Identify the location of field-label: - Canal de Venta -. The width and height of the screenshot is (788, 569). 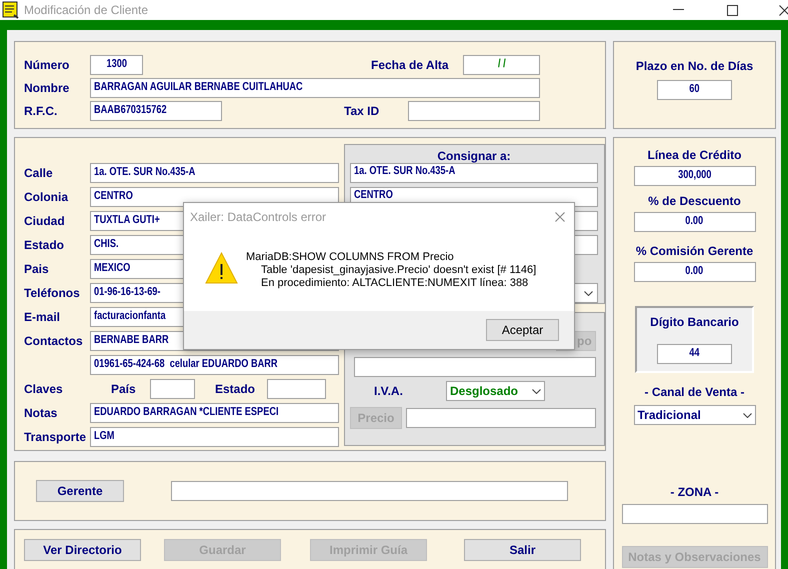
(694, 392).